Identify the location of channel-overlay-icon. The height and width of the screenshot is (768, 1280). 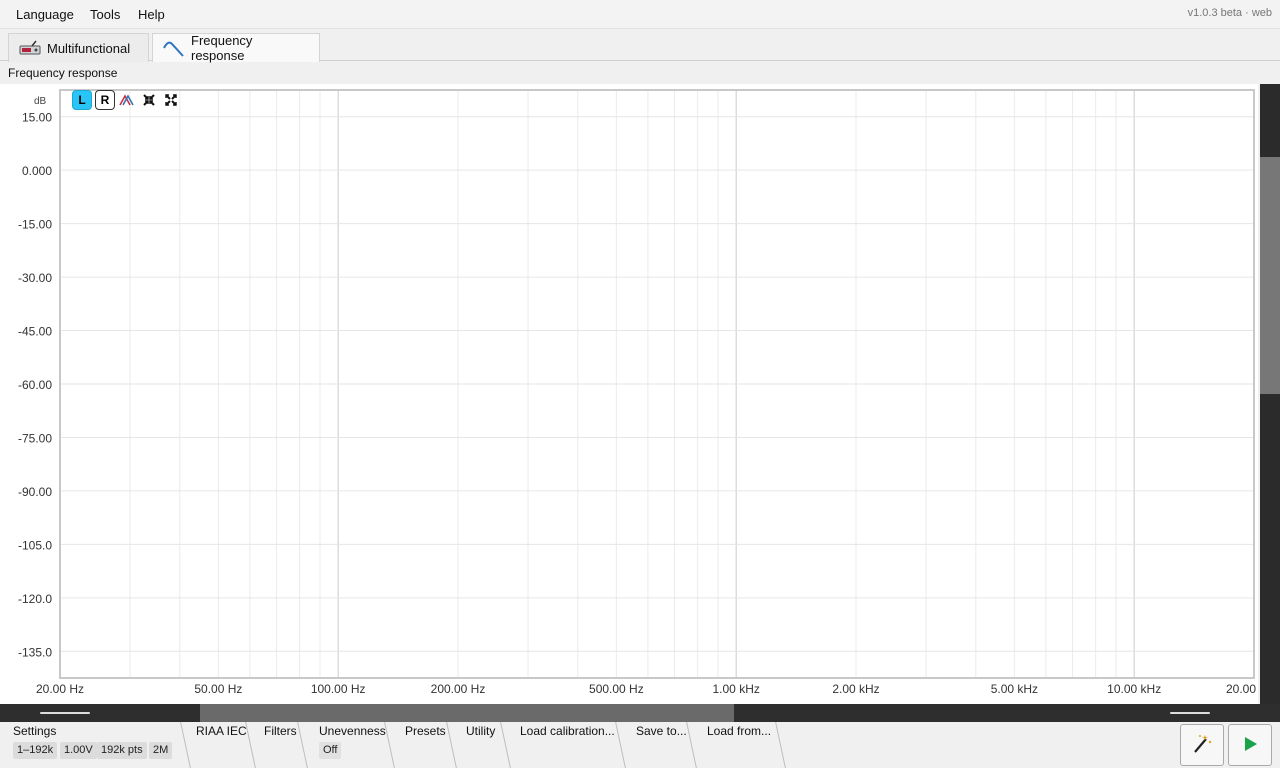
(127, 100).